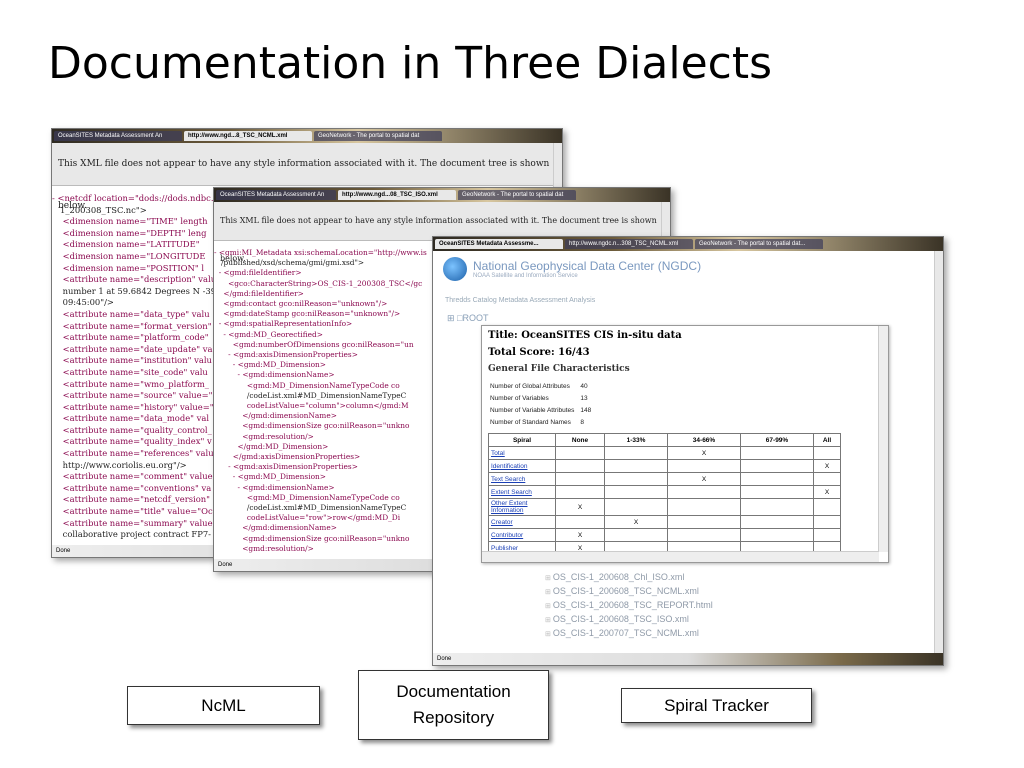 The width and height of the screenshot is (1024, 768). What do you see at coordinates (410, 63) in the screenshot?
I see `slide-title: Documentation in Three Dialects` at bounding box center [410, 63].